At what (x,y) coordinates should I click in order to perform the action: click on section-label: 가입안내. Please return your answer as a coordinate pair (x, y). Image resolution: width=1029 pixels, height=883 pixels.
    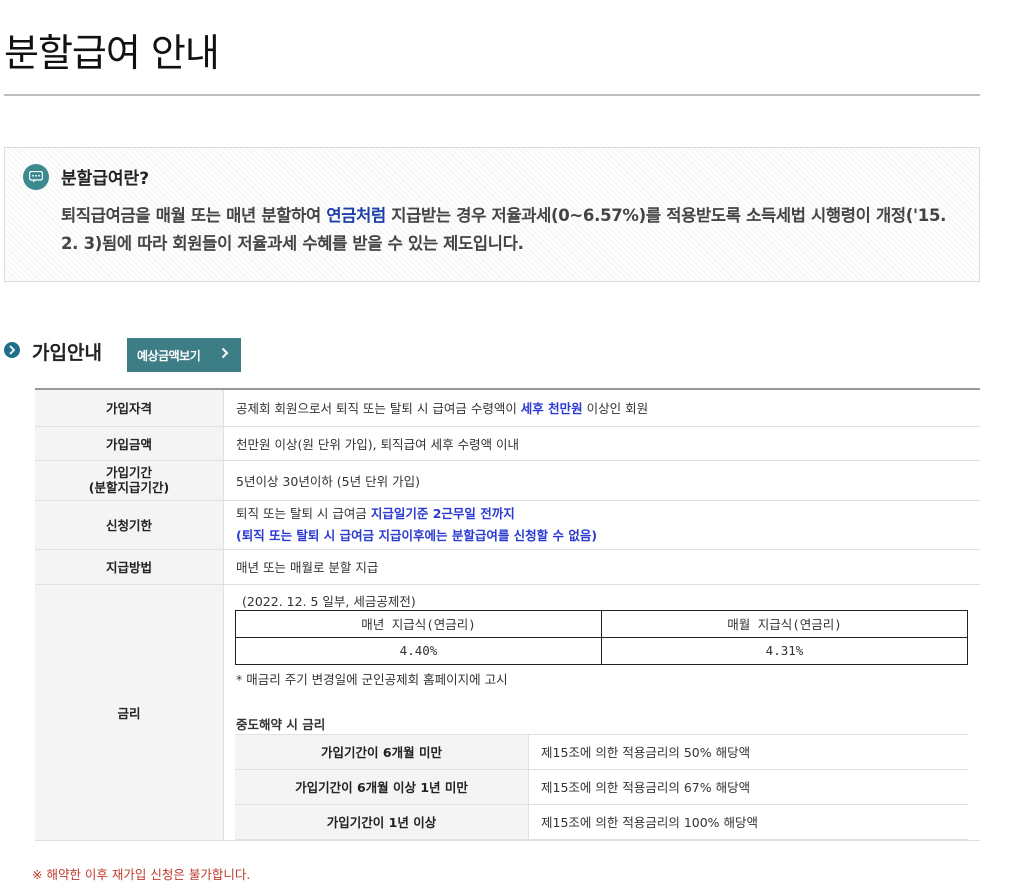
    Looking at the image, I should click on (67, 353).